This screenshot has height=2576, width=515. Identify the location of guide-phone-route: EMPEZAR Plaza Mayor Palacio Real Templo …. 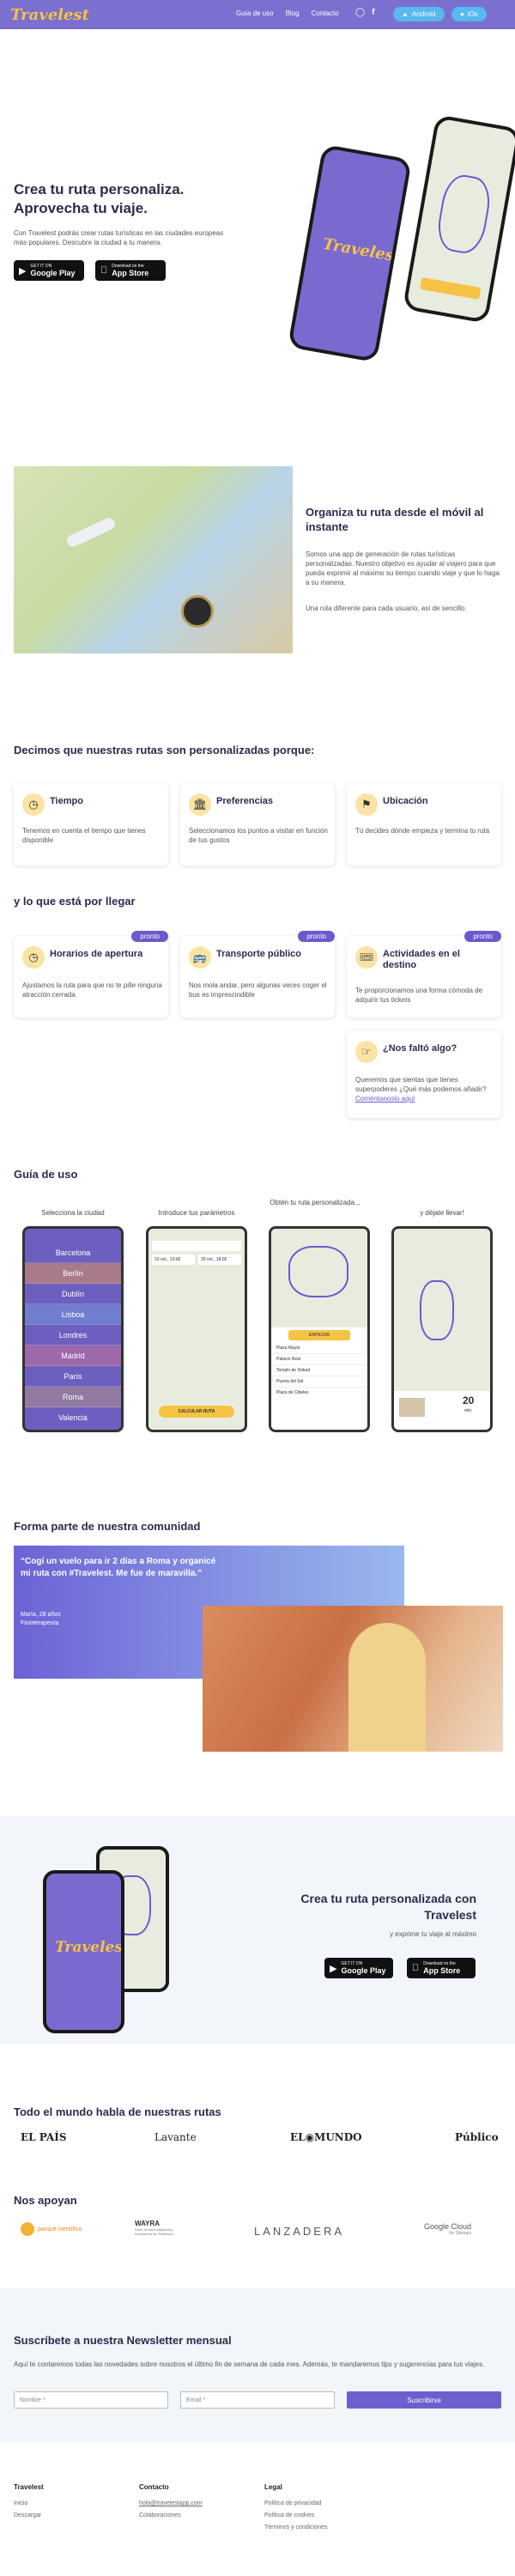
(319, 1329).